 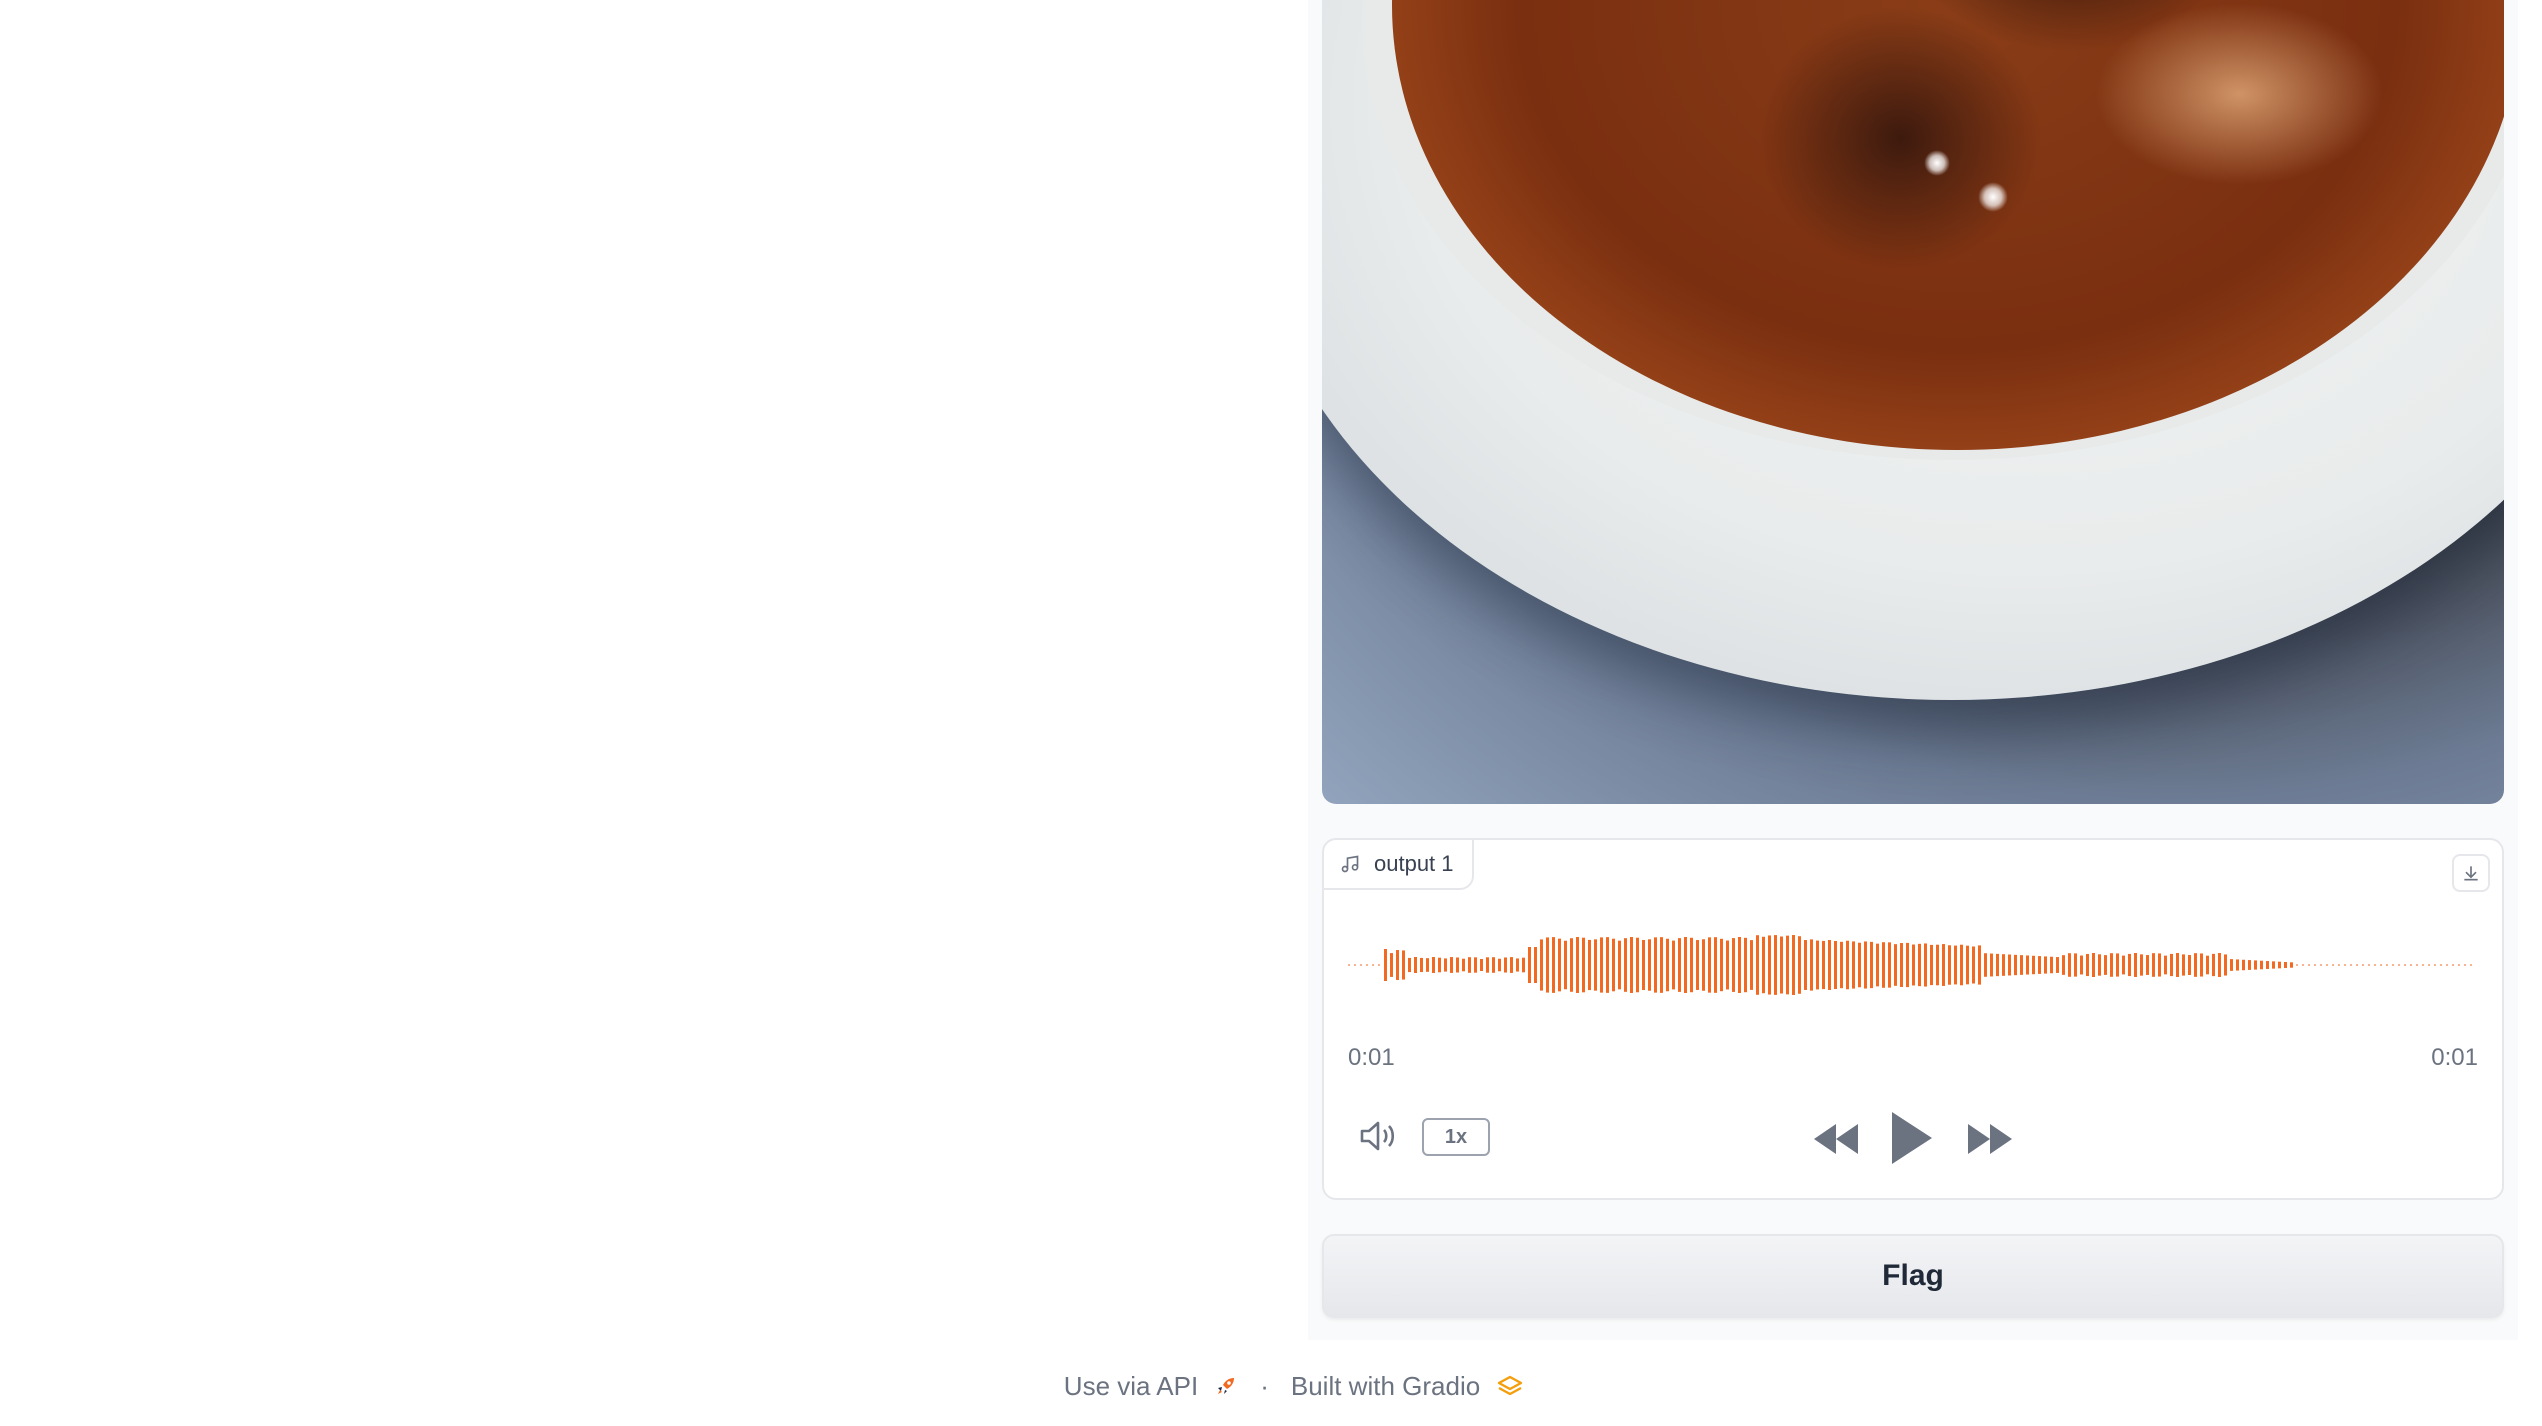 What do you see at coordinates (1937, 163) in the screenshot?
I see `soup-glint` at bounding box center [1937, 163].